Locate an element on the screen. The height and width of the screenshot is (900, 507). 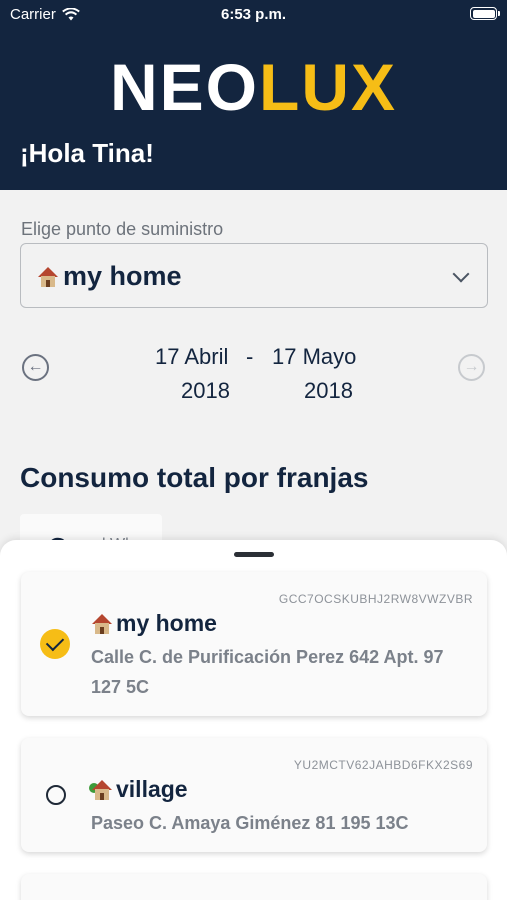
previous-period-button: ← is located at coordinates (35, 367).